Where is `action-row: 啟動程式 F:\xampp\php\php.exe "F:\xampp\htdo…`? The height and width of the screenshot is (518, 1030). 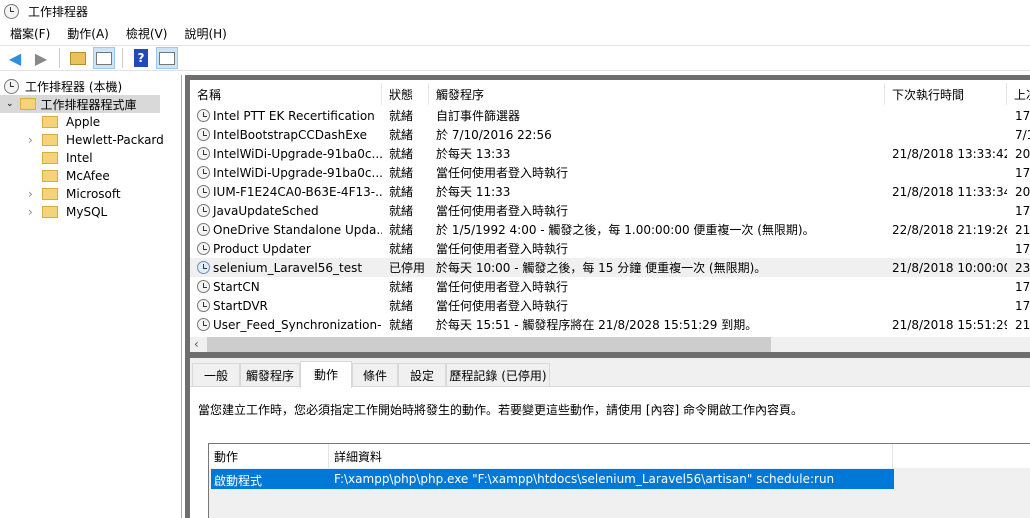
action-row: 啟動程式 F:\xampp\php\php.exe "F:\xampp\htdo… is located at coordinates (552, 479).